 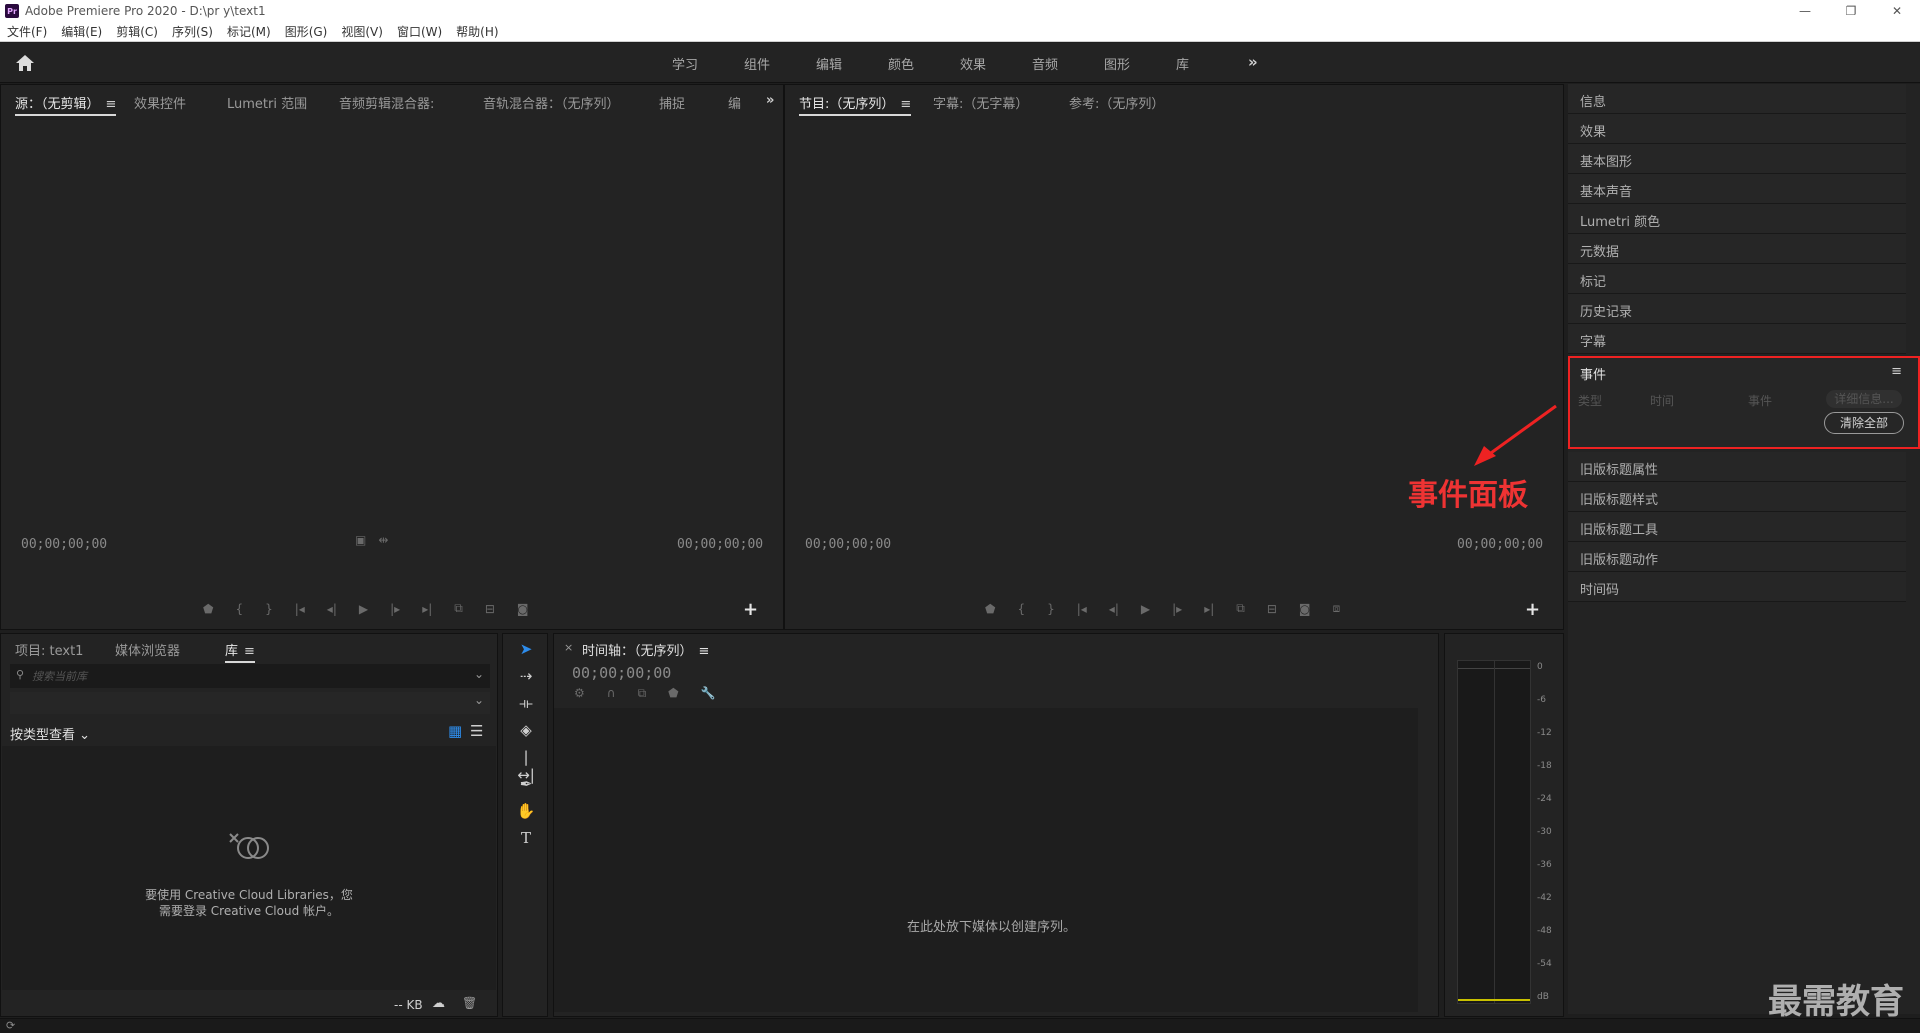 I want to click on menu-view: 视图(V), so click(x=362, y=31).